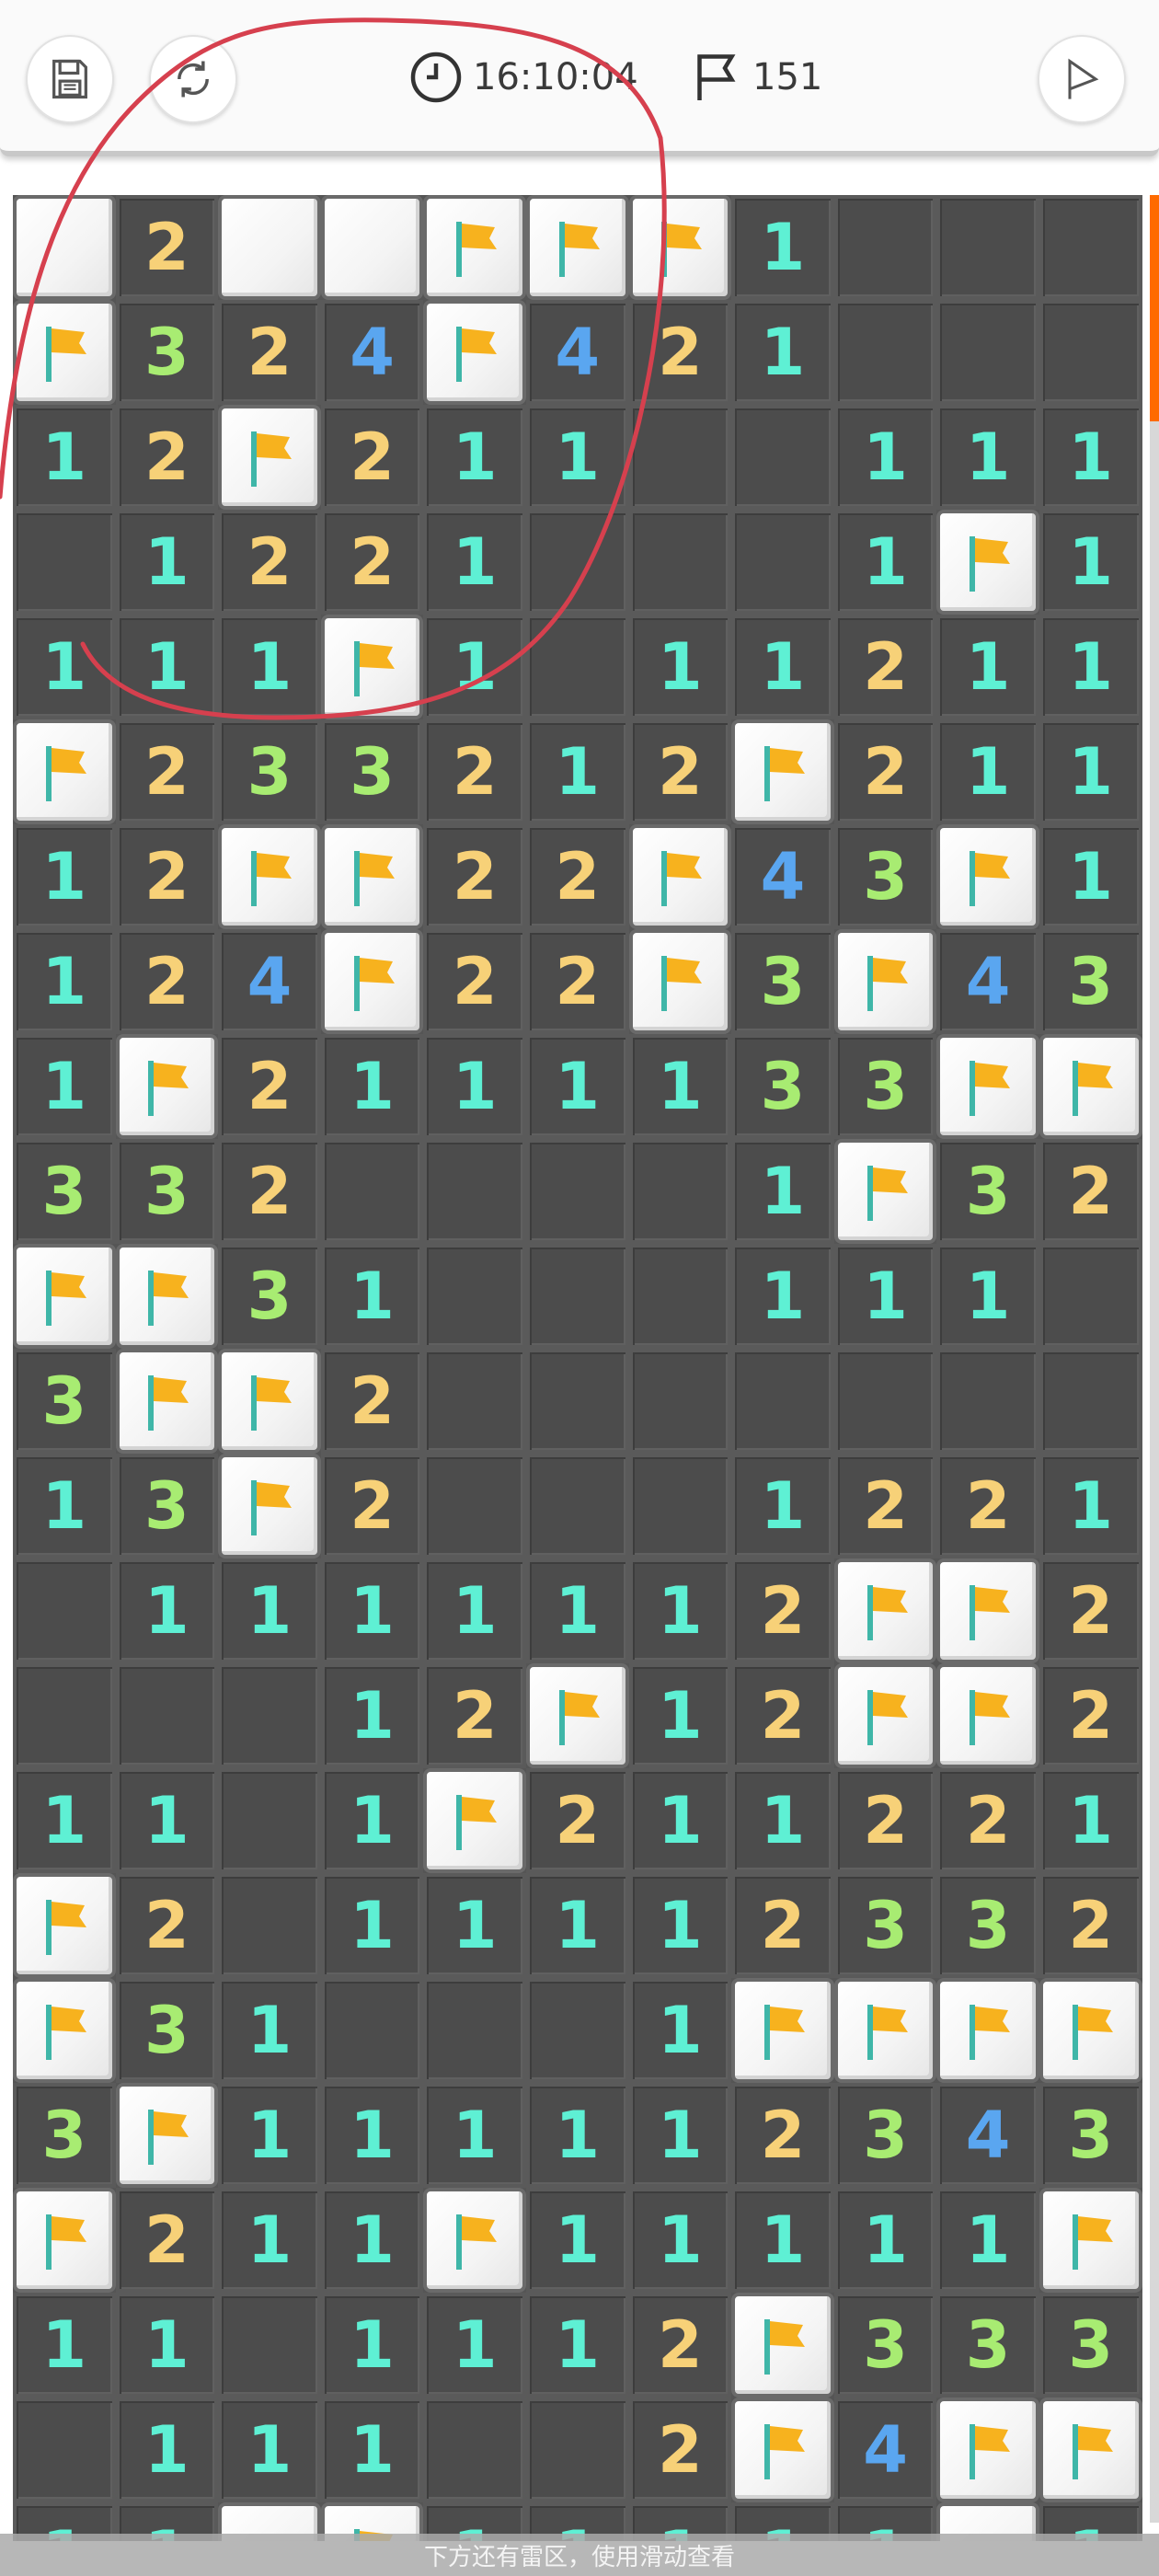  I want to click on cell-r1-c0, so click(64, 352).